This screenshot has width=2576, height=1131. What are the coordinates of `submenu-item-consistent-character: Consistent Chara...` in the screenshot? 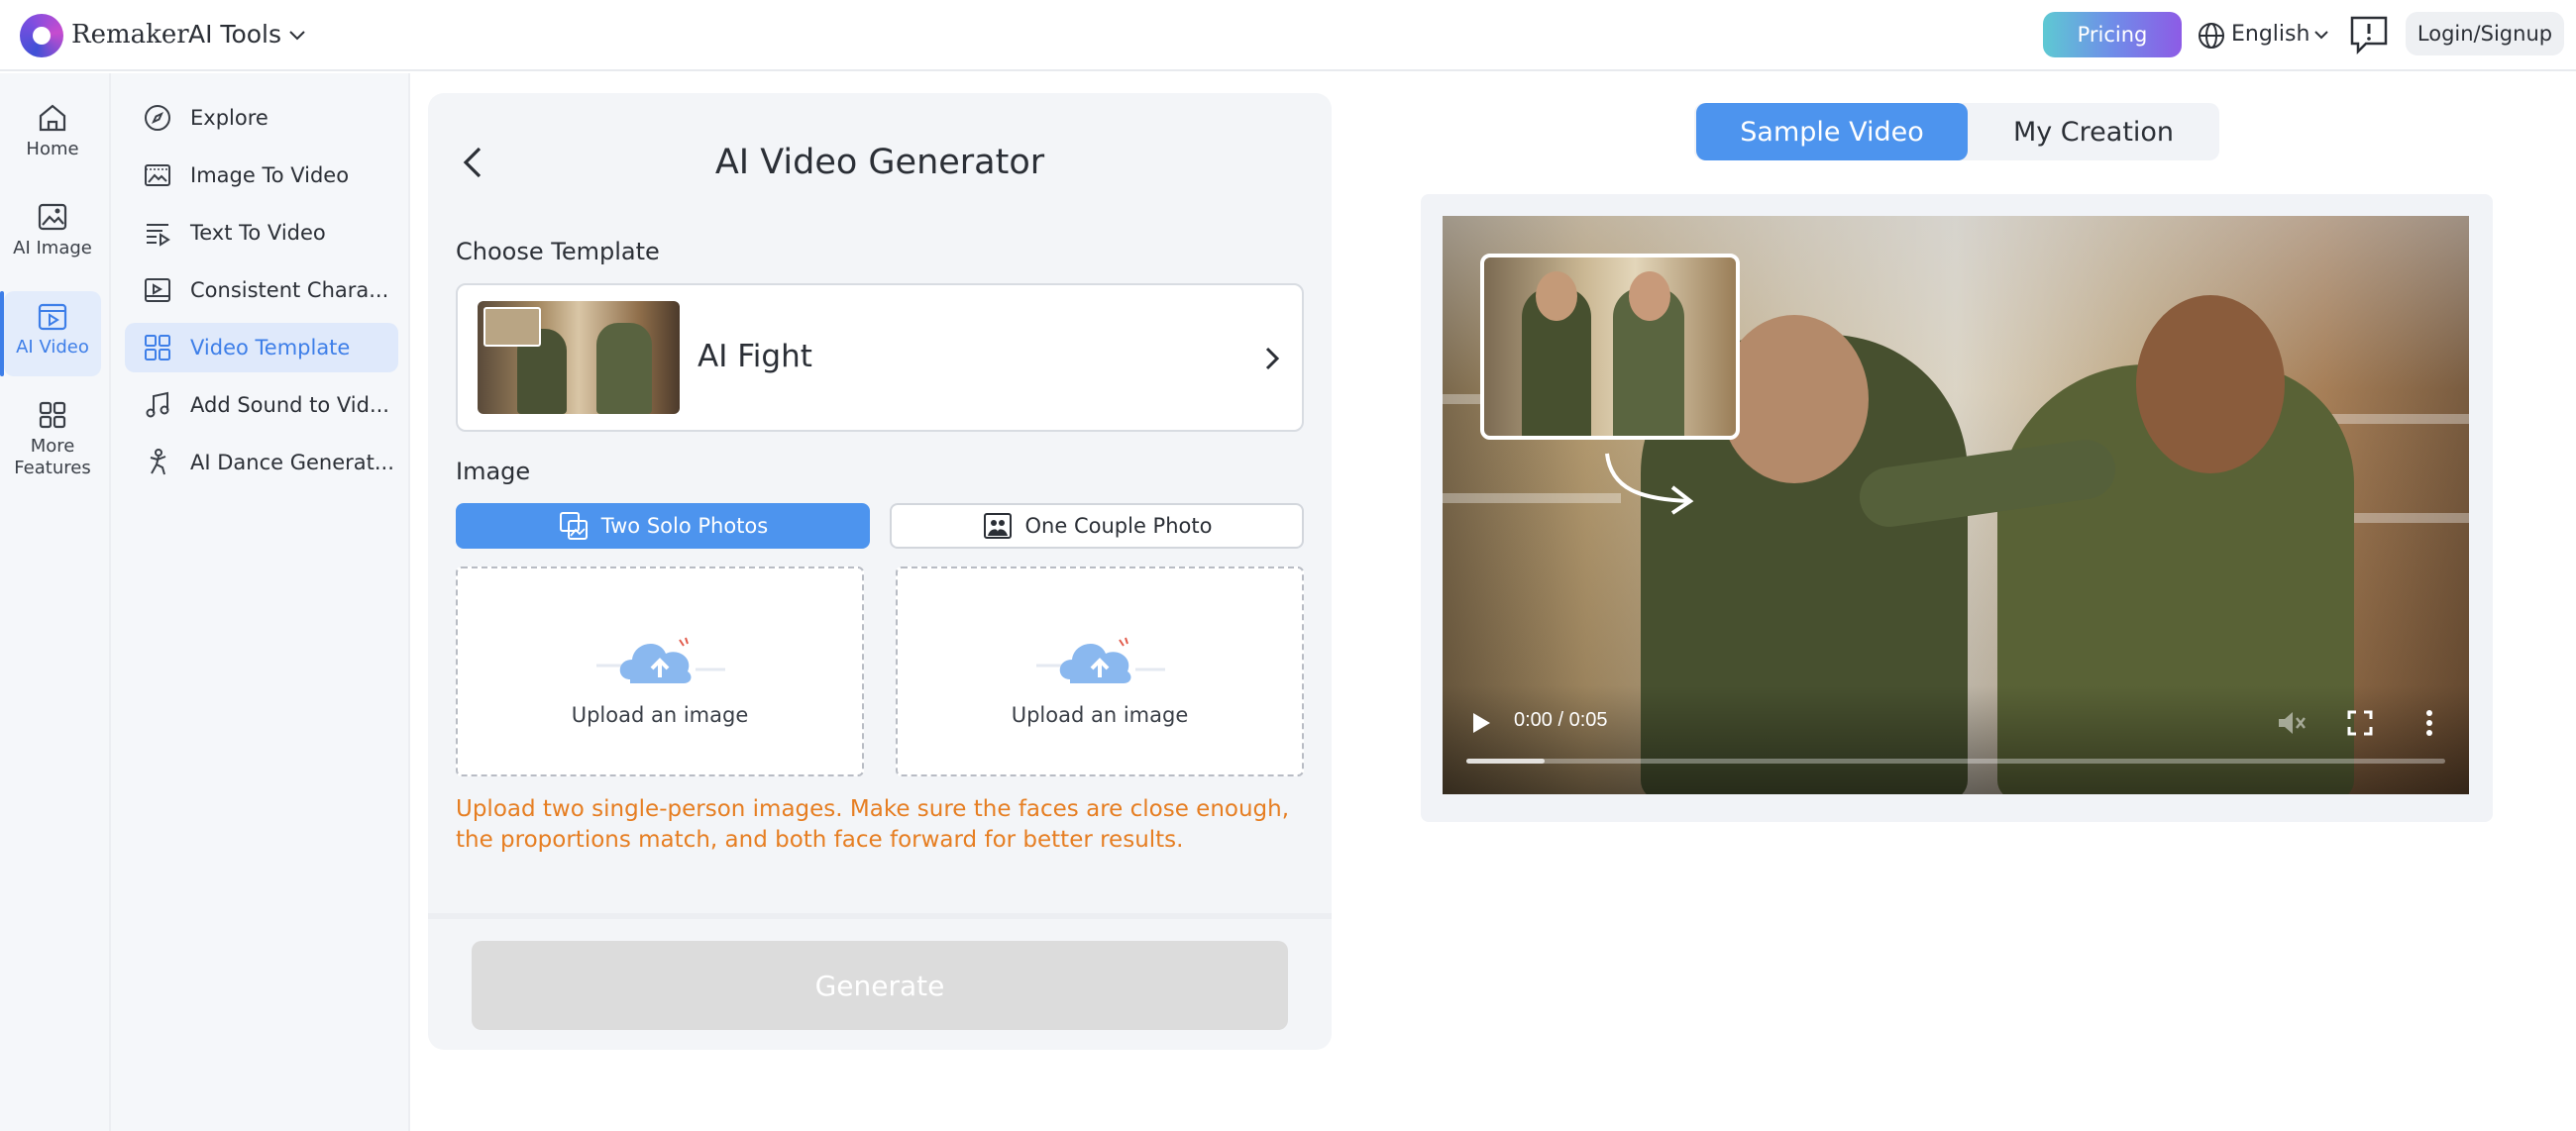 It's located at (261, 290).